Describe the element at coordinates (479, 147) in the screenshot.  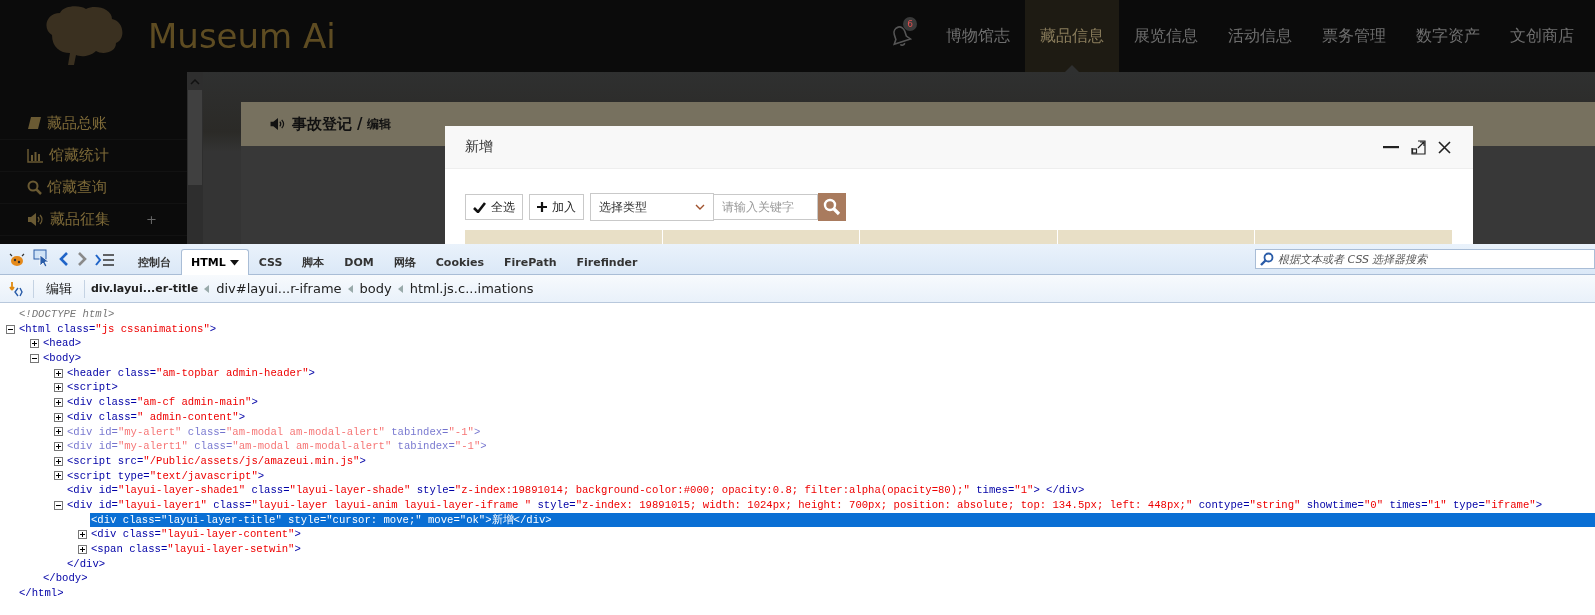
I see `modal-title: 新增` at that location.